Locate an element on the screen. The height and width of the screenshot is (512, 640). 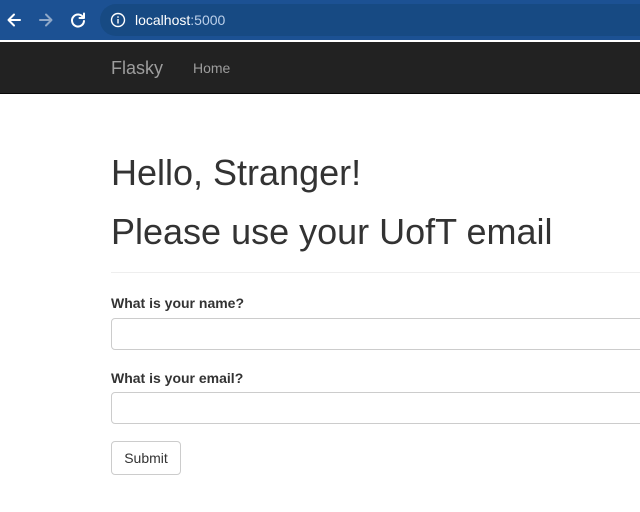
nav-item-home: Home is located at coordinates (211, 68).